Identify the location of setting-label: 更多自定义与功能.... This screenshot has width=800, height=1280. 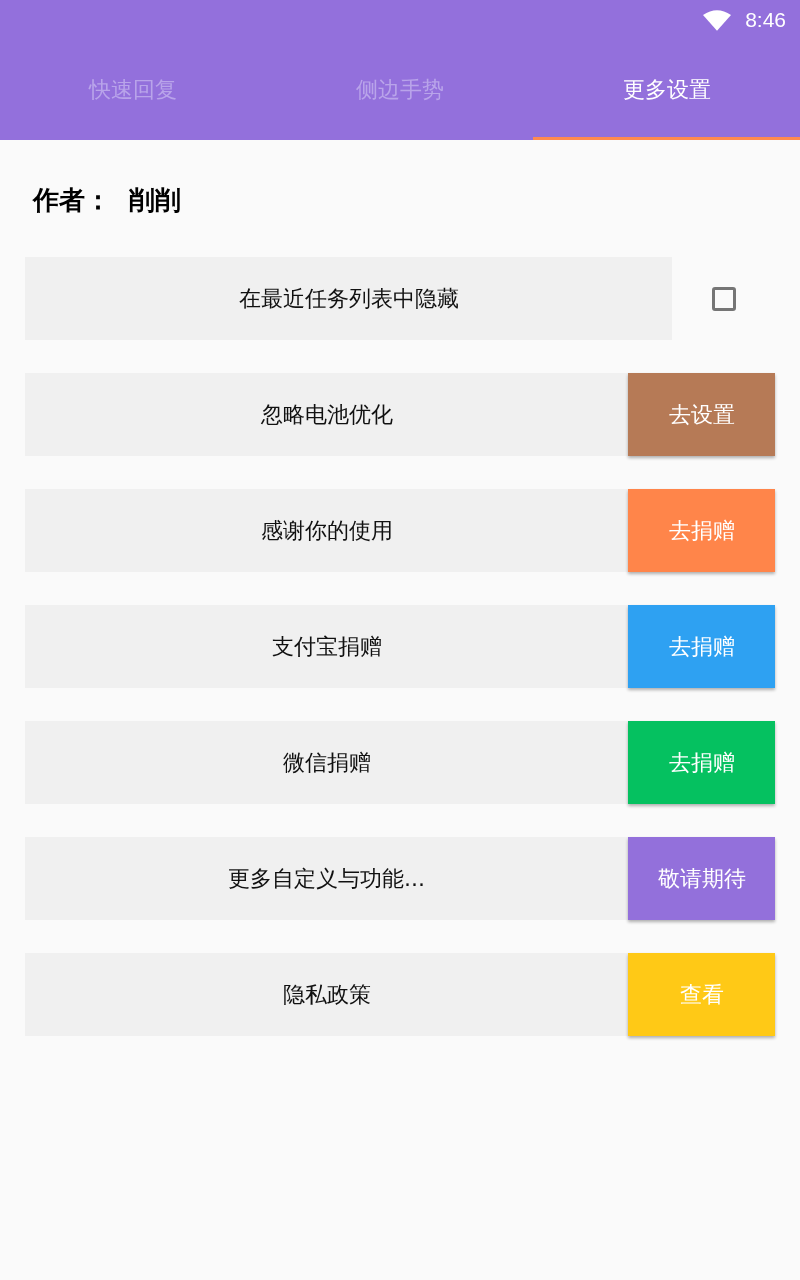
(326, 878).